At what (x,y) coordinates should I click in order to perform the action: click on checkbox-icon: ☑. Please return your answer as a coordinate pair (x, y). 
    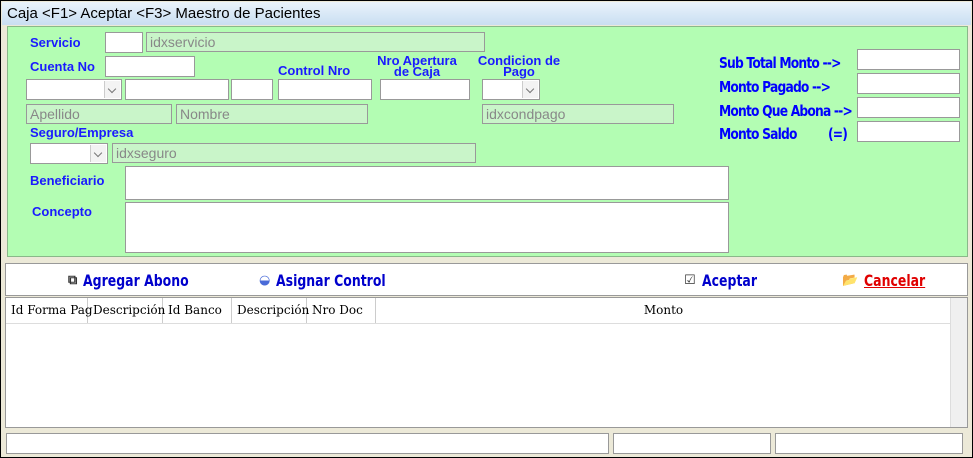
    Looking at the image, I should click on (690, 280).